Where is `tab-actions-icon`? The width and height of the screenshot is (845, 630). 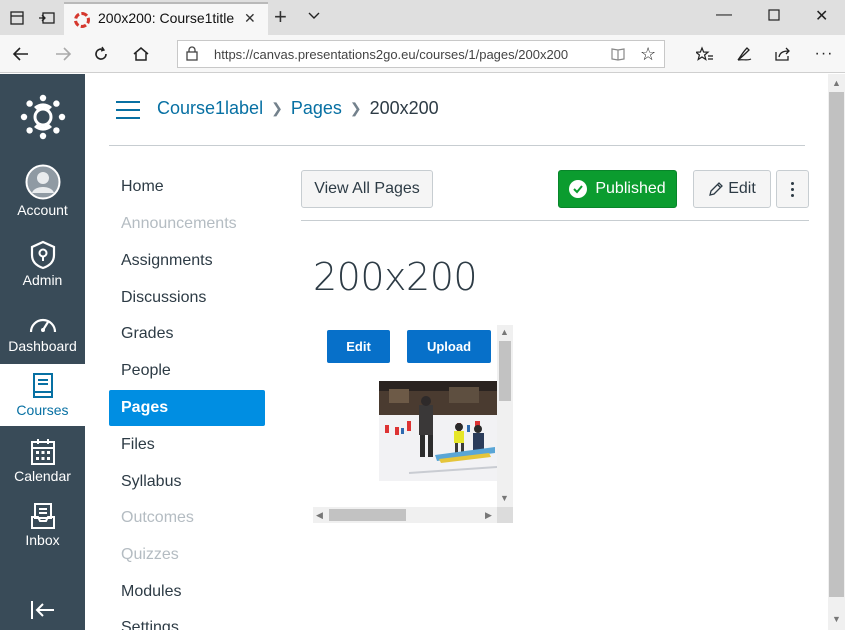 tab-actions-icon is located at coordinates (17, 18).